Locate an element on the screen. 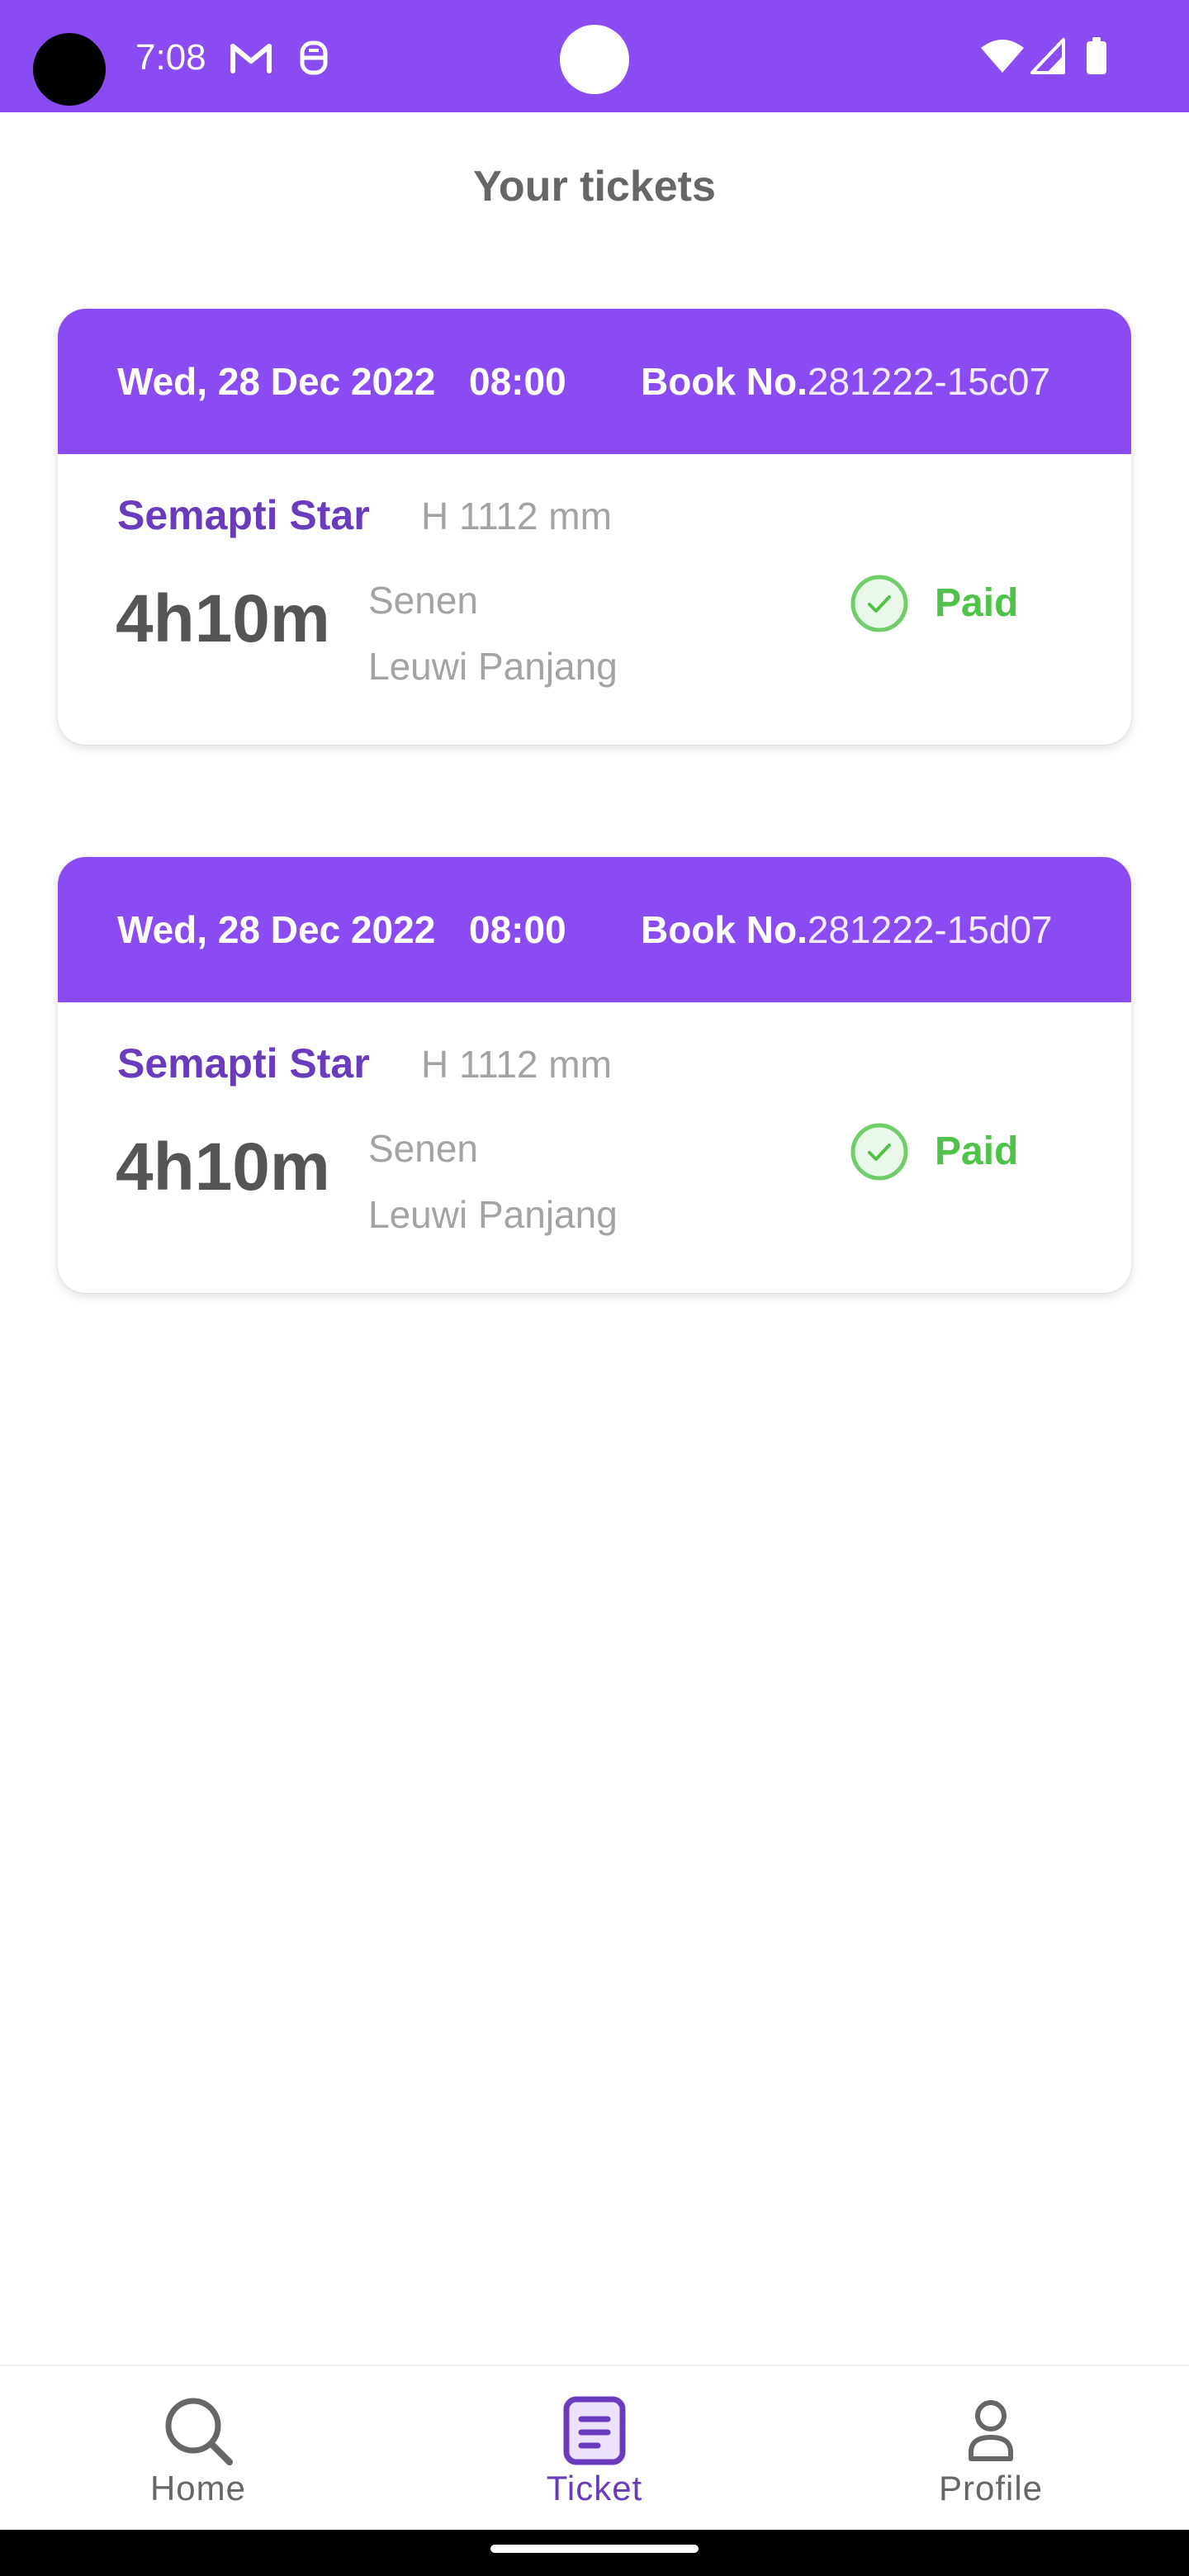  app-notification-icon is located at coordinates (314, 57).